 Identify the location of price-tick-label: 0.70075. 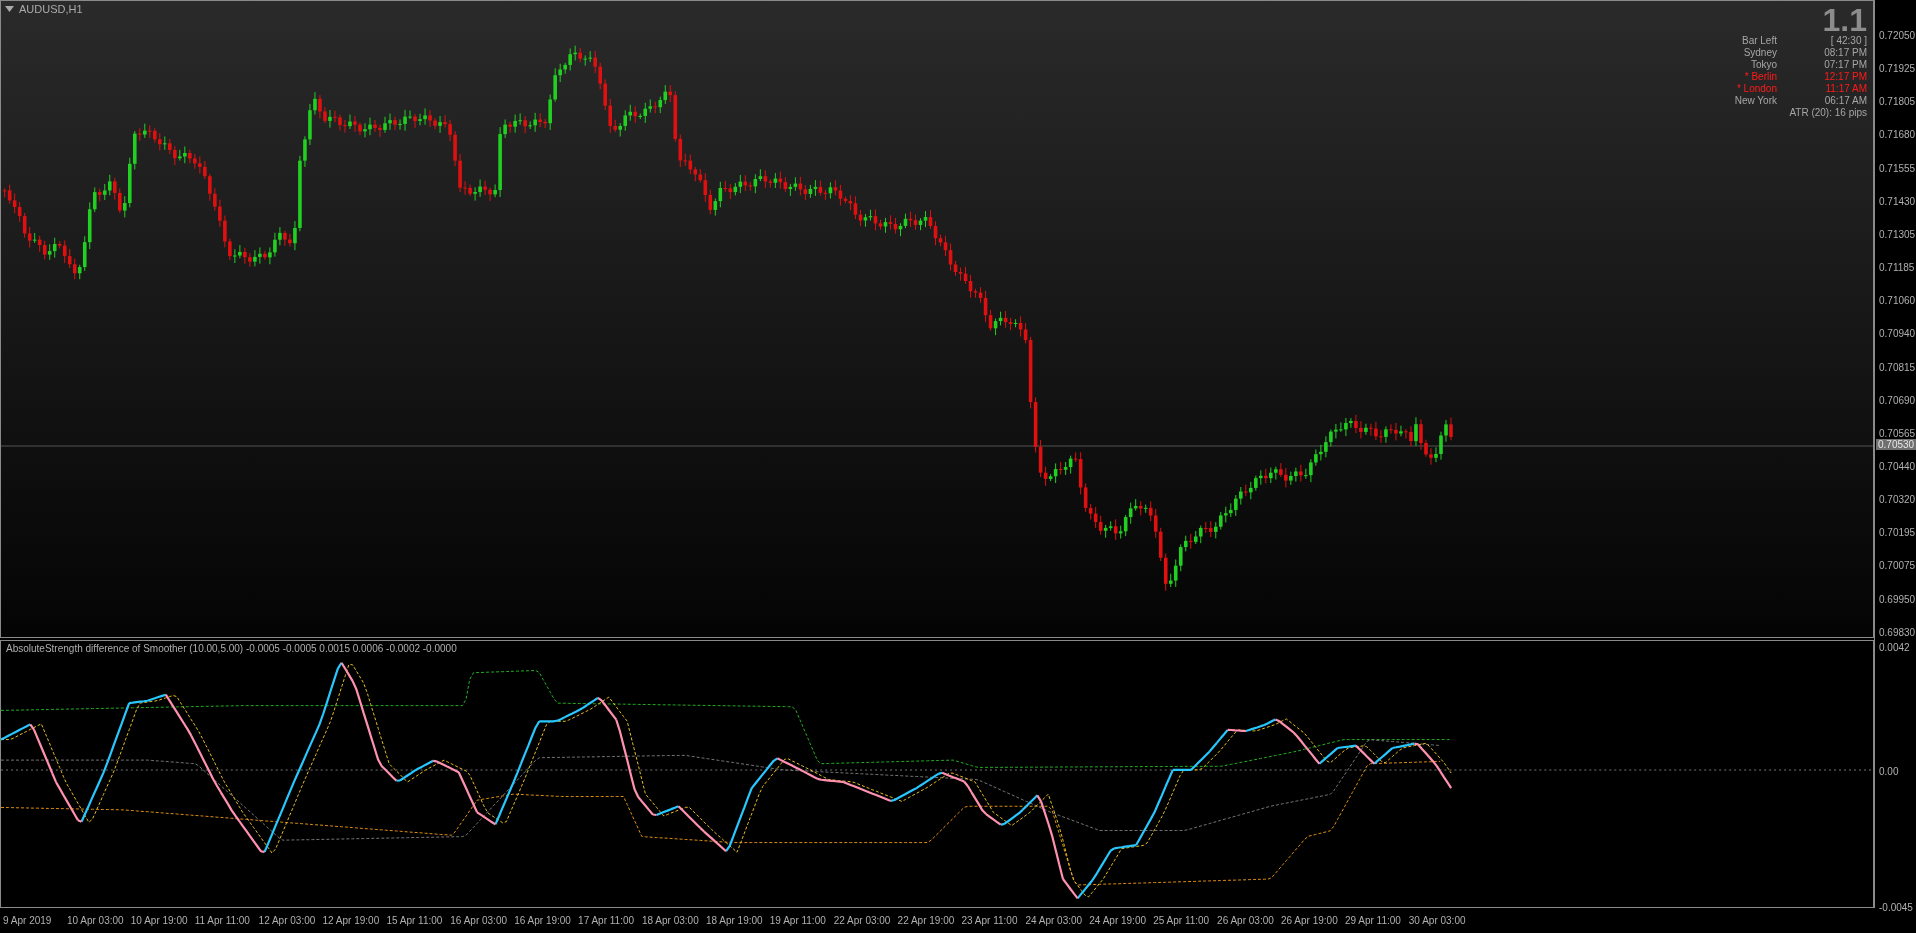
(1897, 566).